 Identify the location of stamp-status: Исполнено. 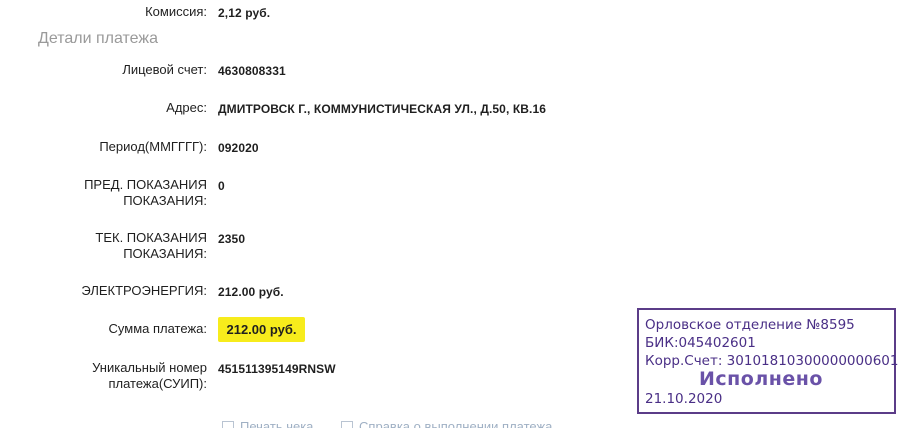
(761, 379).